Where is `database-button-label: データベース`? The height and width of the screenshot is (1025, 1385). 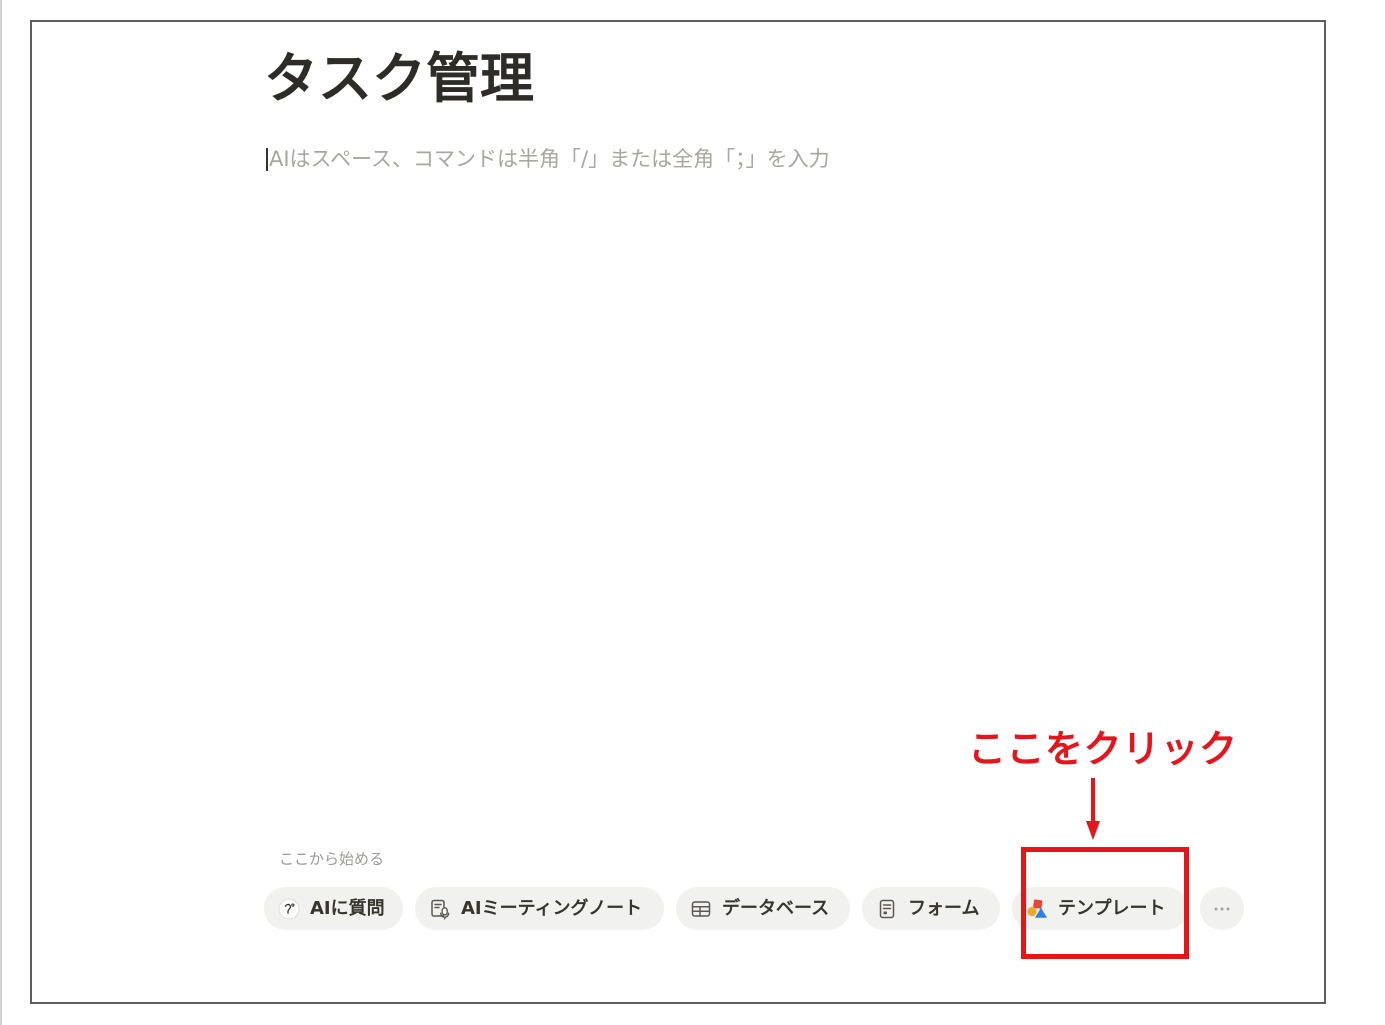 database-button-label: データベース is located at coordinates (776, 908).